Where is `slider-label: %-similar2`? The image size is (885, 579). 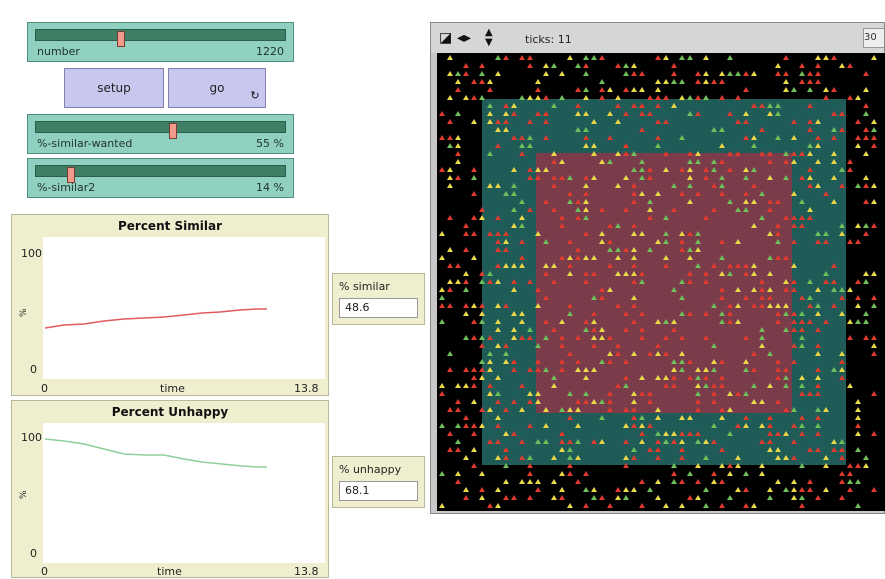
slider-label: %-similar2 is located at coordinates (66, 187).